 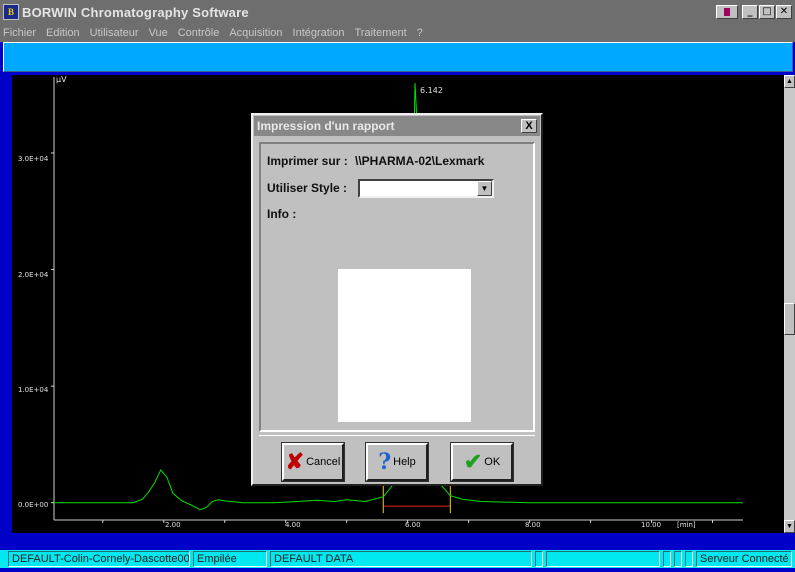 I want to click on status-mode: Empilée, so click(x=230, y=559).